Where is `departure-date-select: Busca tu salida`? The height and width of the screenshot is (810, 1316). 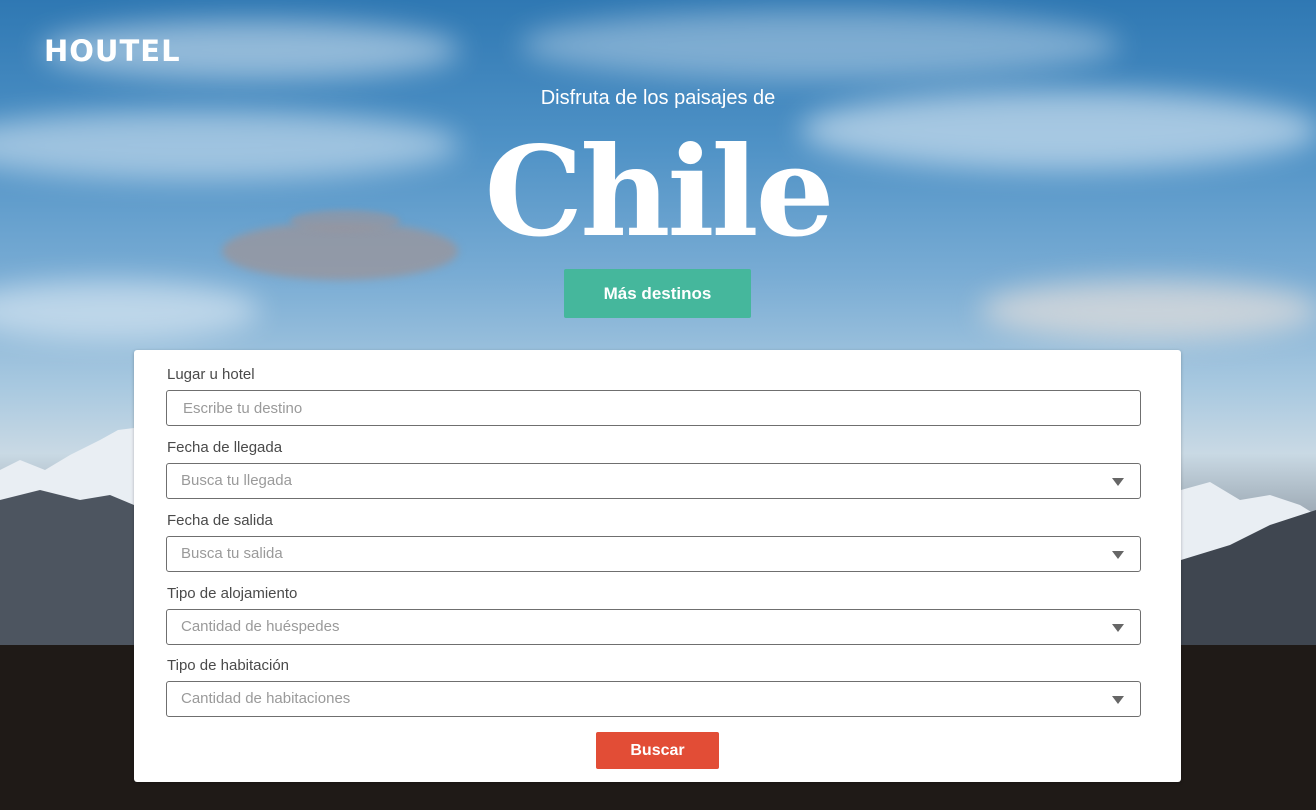 departure-date-select: Busca tu salida is located at coordinates (653, 554).